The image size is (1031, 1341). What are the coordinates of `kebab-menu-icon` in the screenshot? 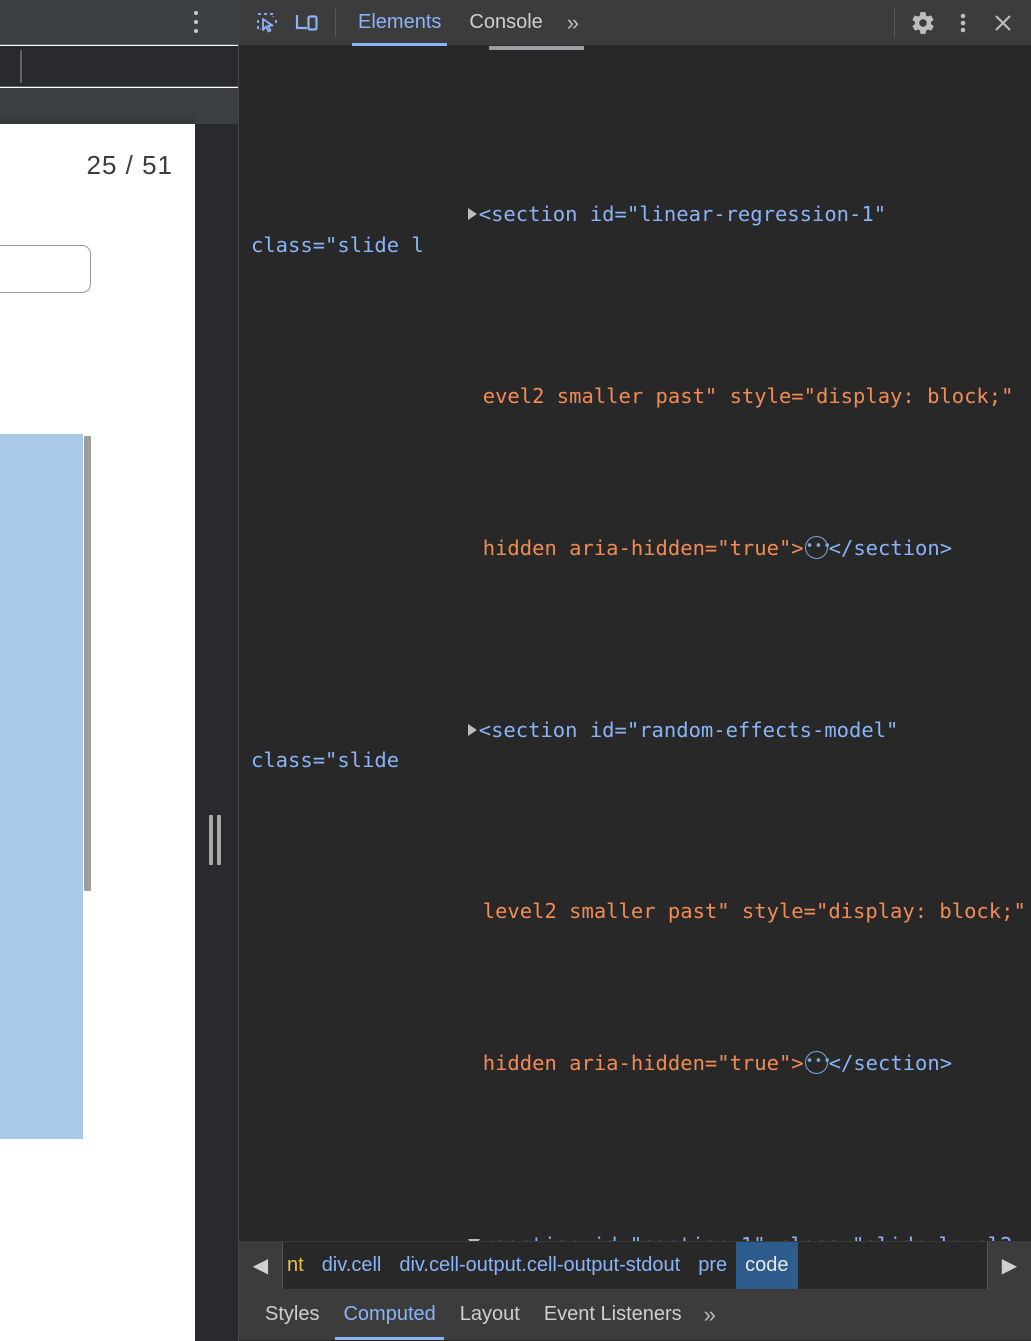 It's located at (963, 23).